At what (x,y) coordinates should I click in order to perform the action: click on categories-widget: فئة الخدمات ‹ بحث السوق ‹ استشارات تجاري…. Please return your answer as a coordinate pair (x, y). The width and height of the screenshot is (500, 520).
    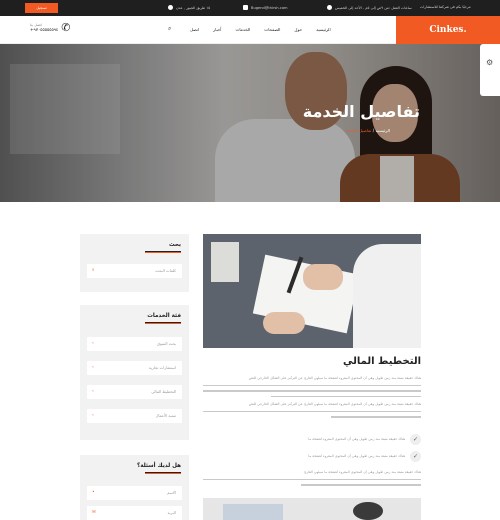
    Looking at the image, I should click on (134, 372).